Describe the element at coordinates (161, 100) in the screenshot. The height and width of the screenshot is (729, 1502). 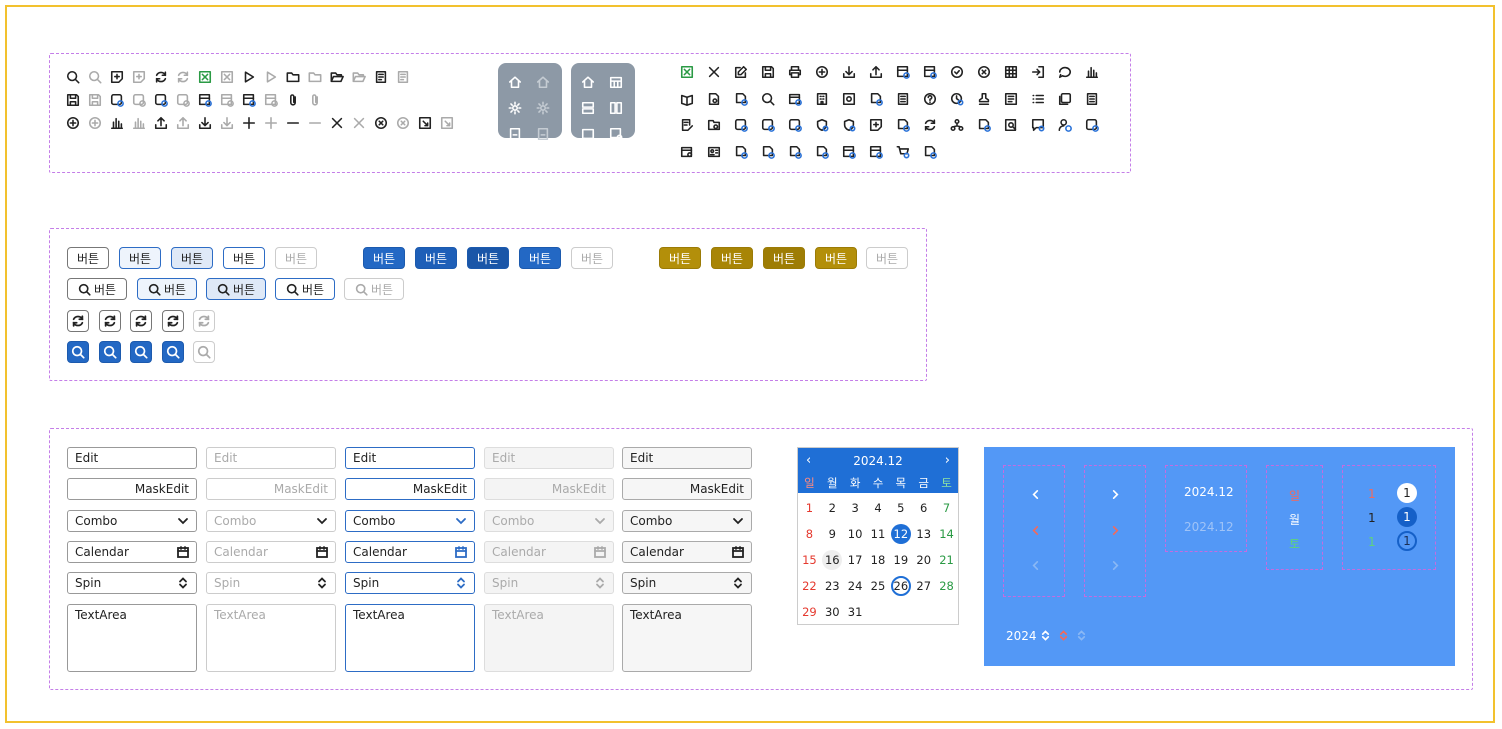
I see `database-refresh-icon` at that location.